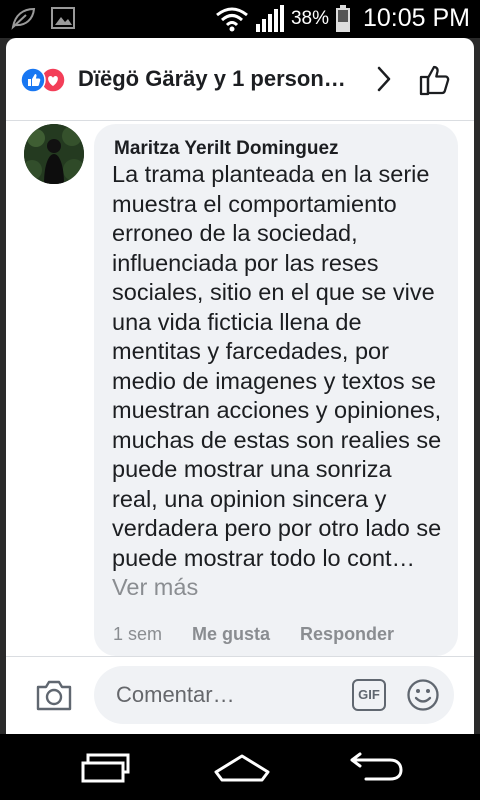 The width and height of the screenshot is (480, 800). I want to click on reactions-icons, so click(43, 80).